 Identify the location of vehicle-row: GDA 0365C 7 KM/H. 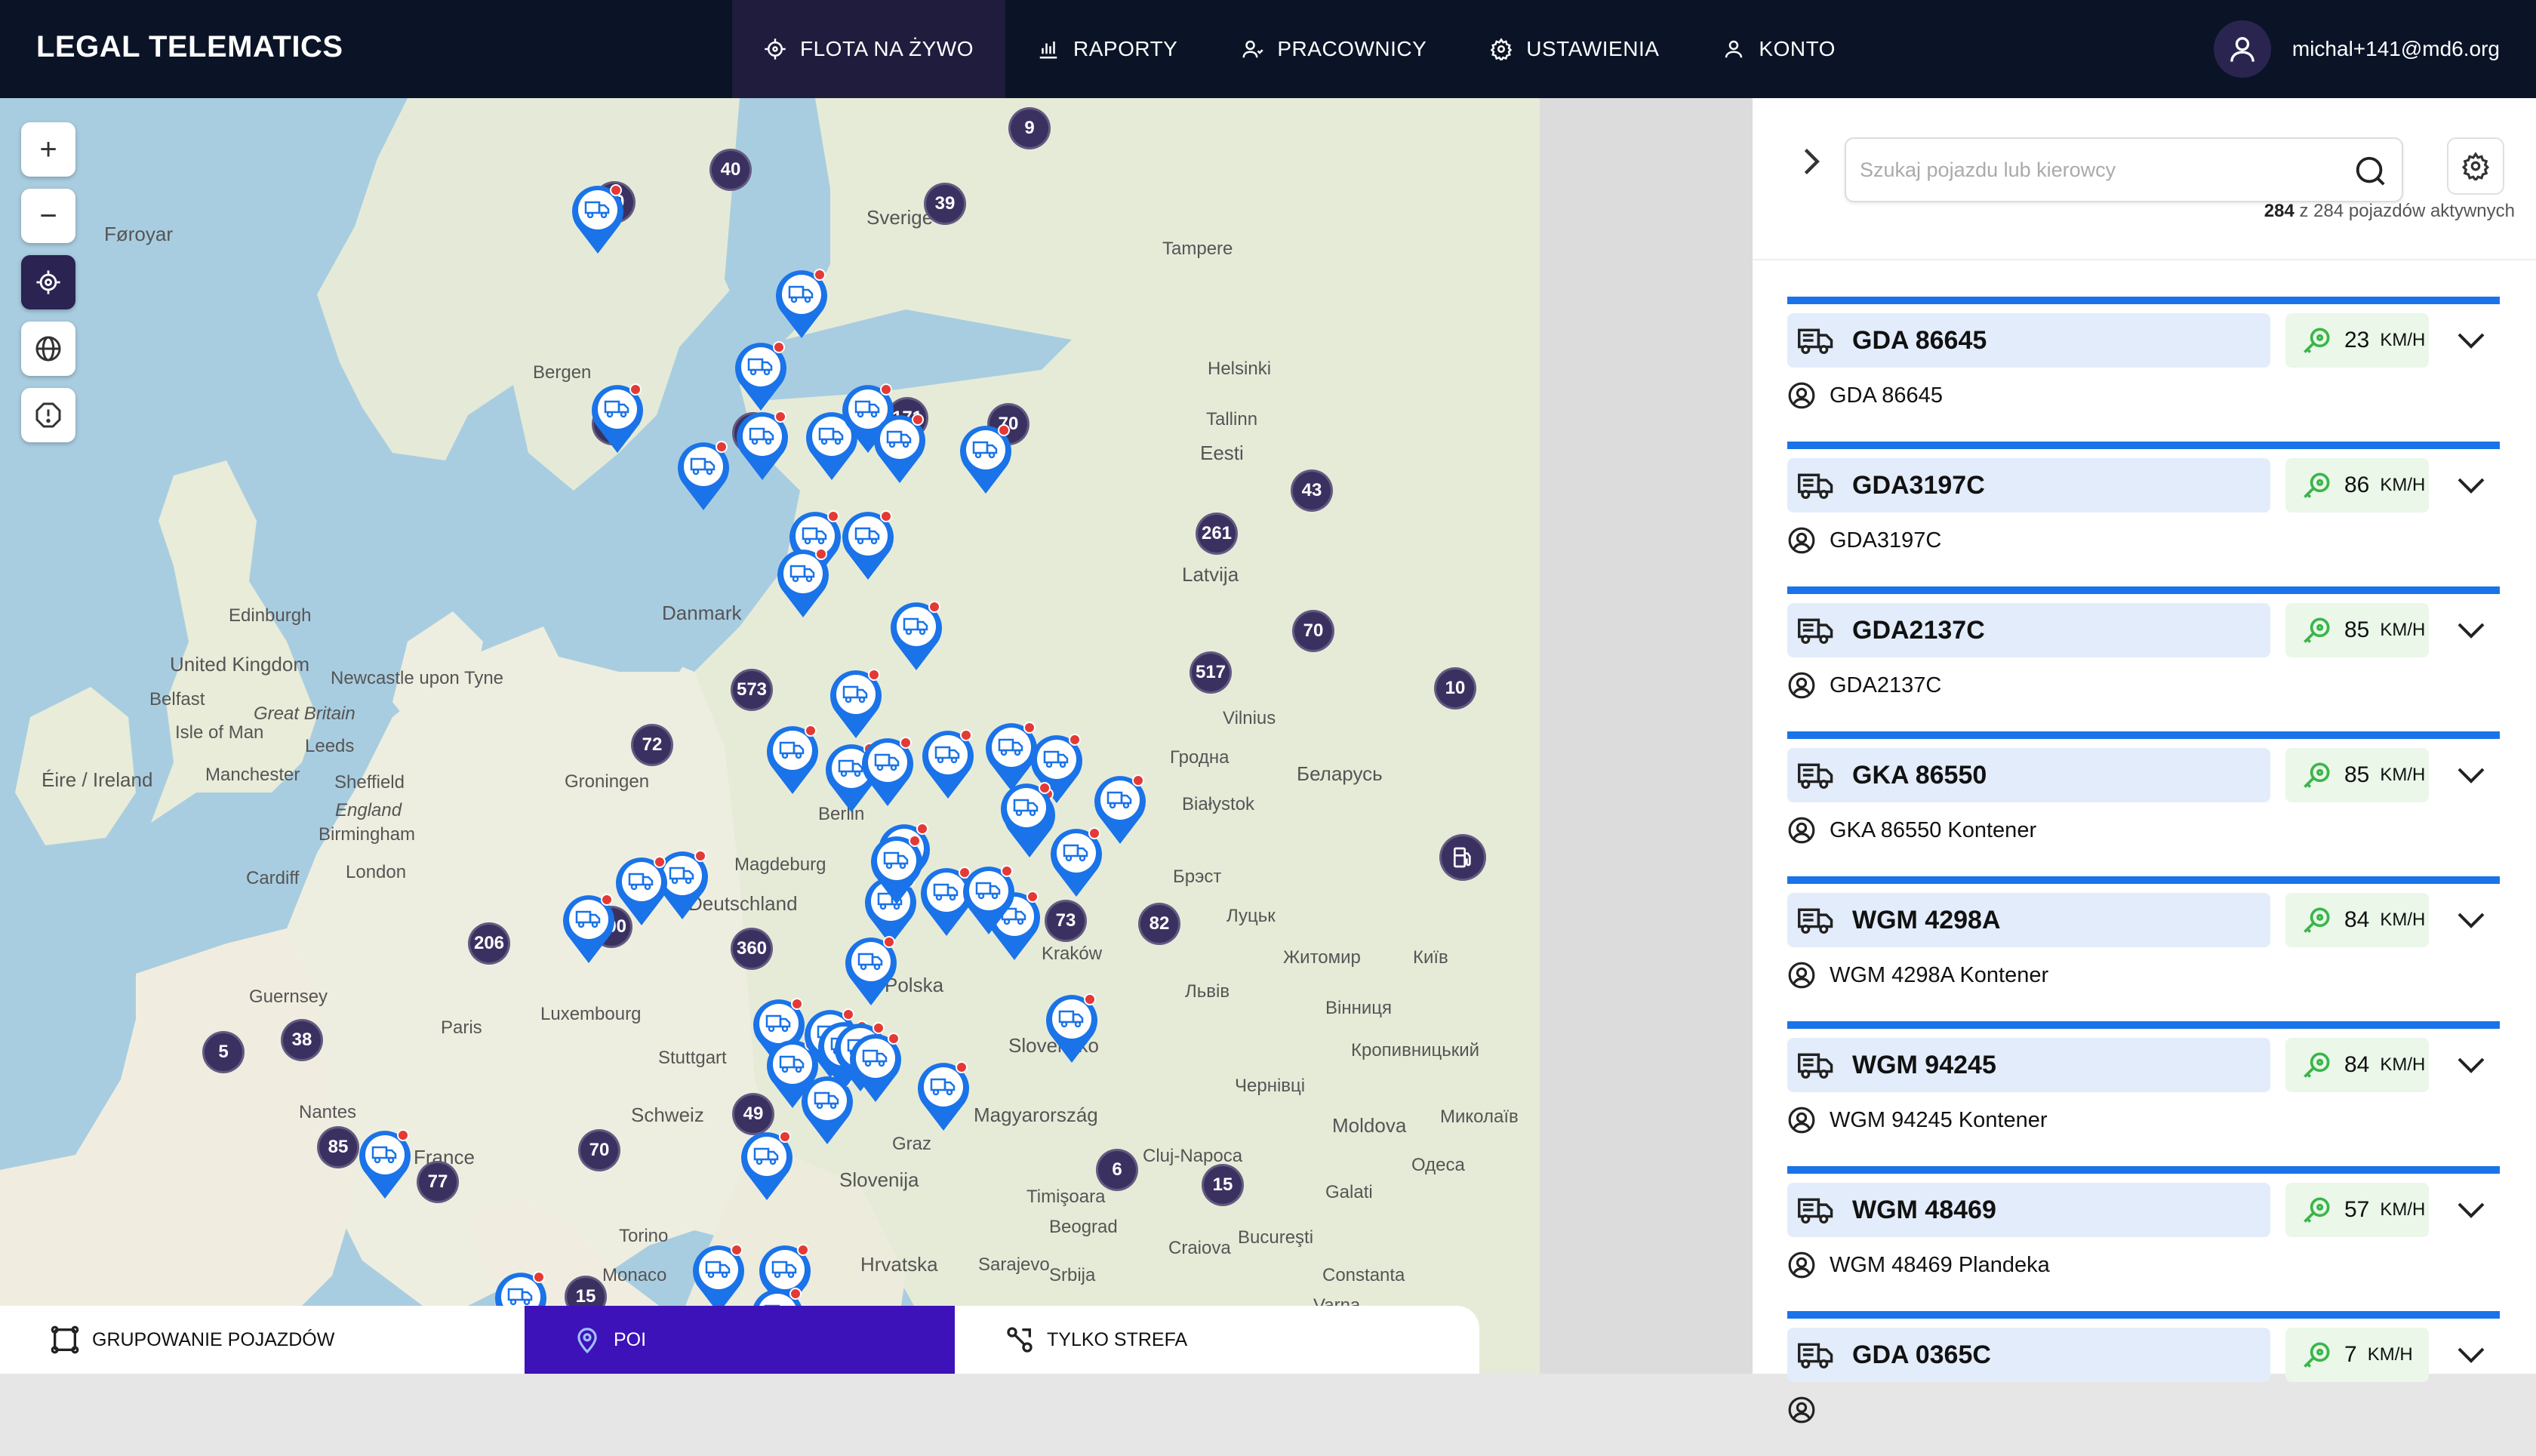
(2143, 1355).